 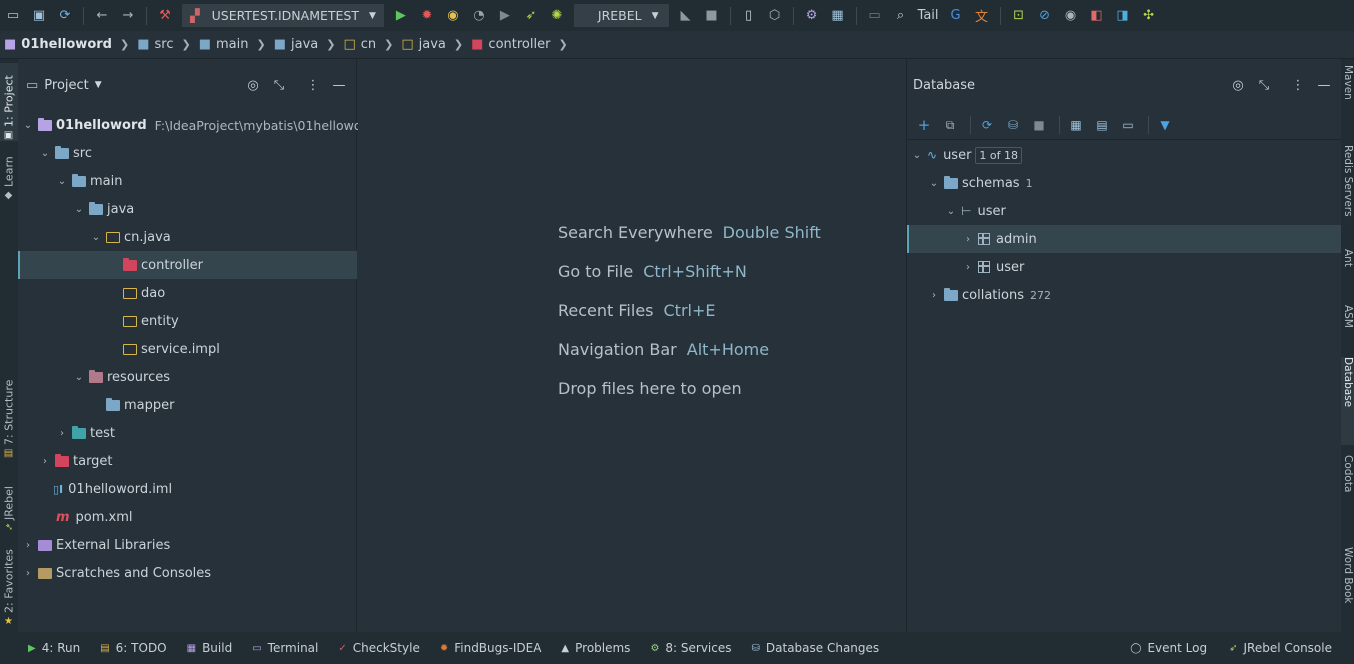 What do you see at coordinates (1128, 125) in the screenshot?
I see `console-icon: ▭` at bounding box center [1128, 125].